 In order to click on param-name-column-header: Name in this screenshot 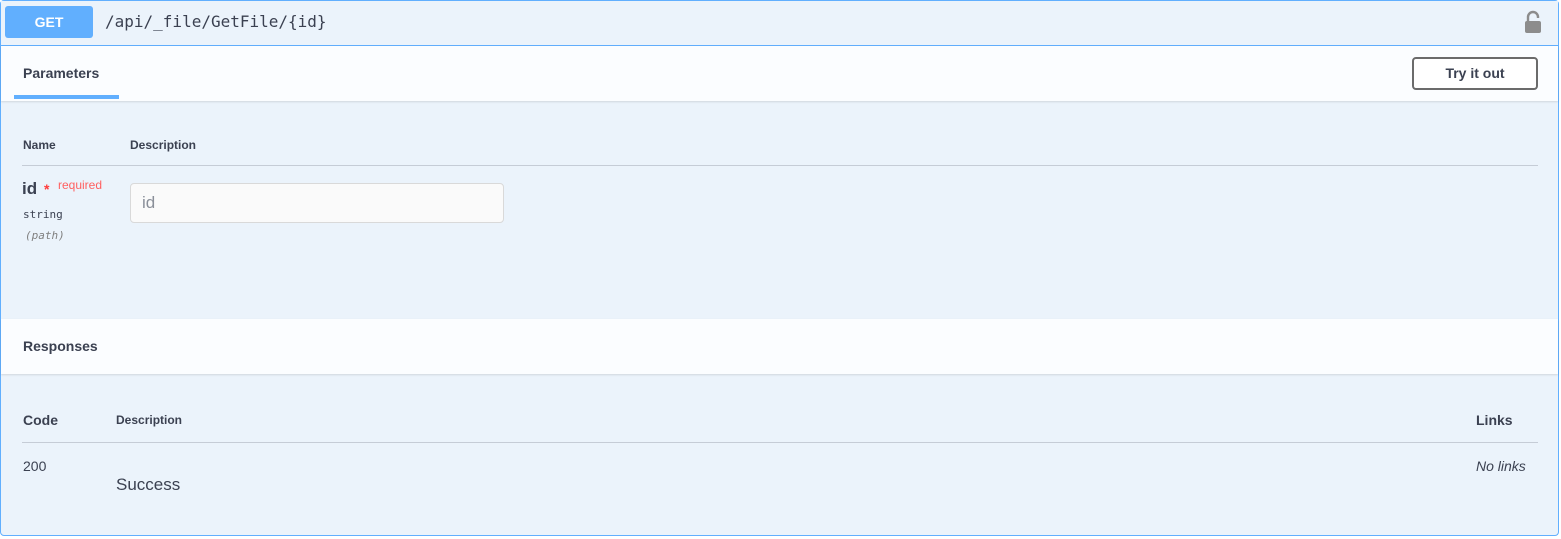, I will do `click(39, 145)`.